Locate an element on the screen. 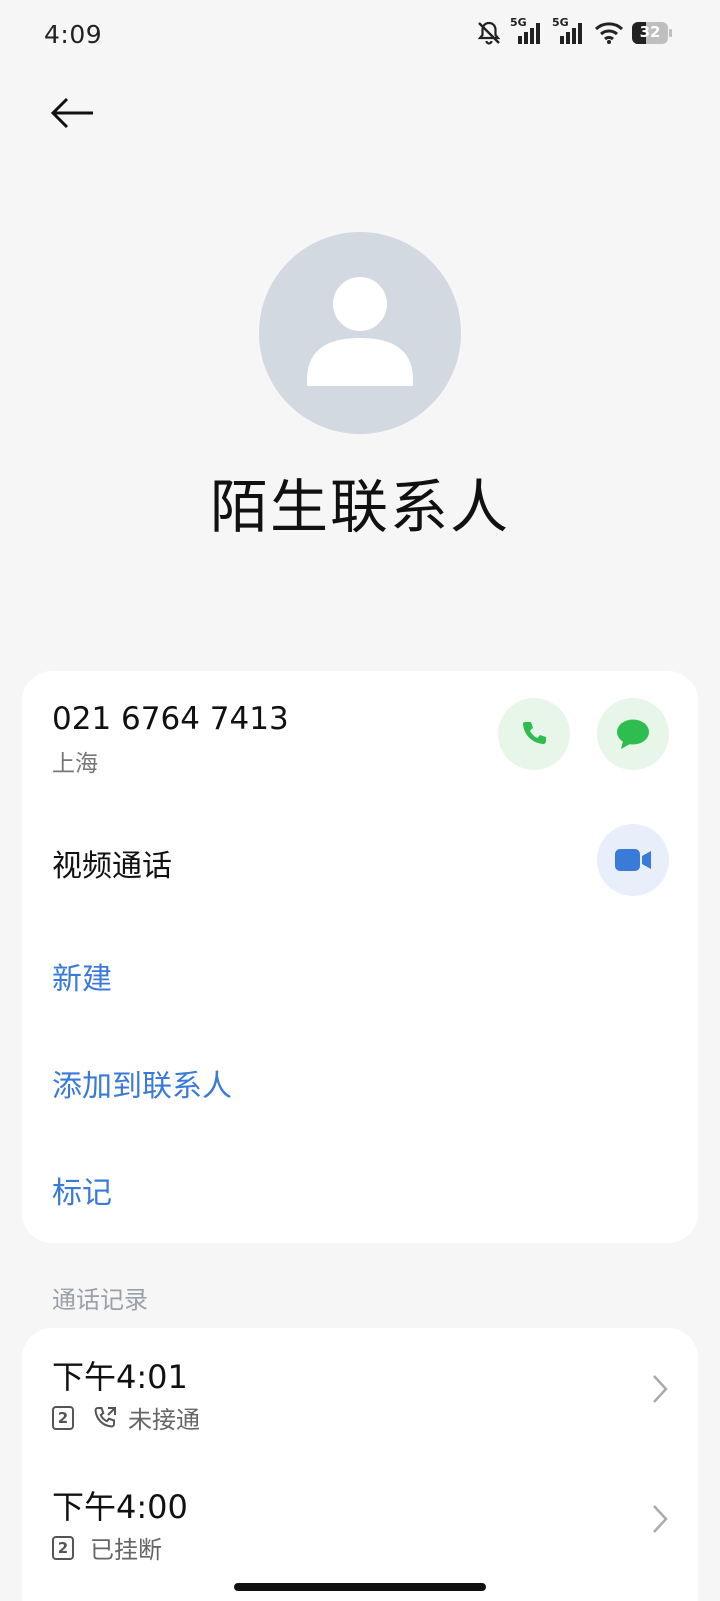  message-button is located at coordinates (633, 734).